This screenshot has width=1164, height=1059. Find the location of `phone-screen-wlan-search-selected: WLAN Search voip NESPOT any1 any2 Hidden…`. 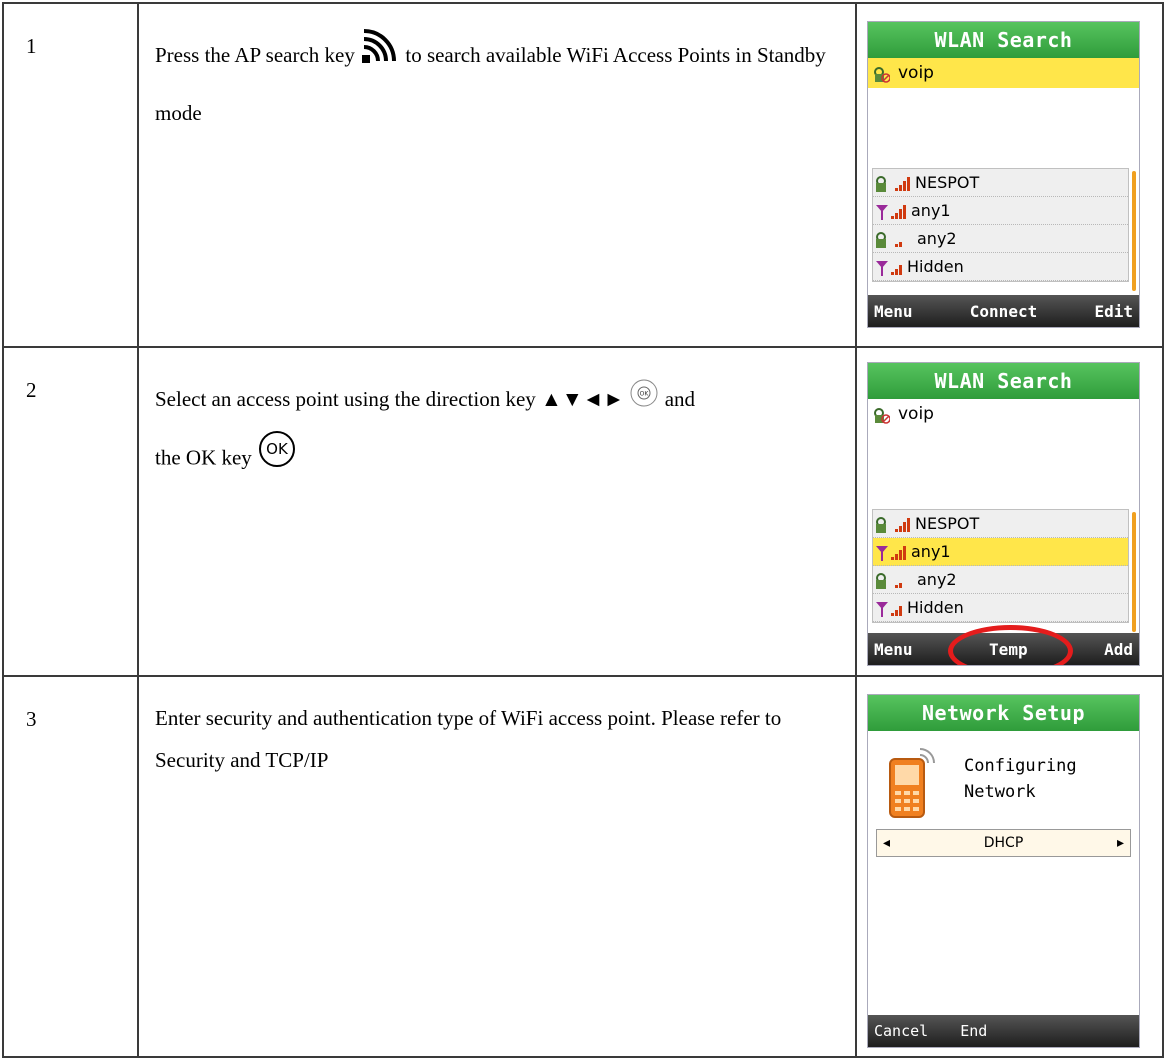

phone-screen-wlan-search-selected: WLAN Search voip NESPOT any1 any2 Hidden… is located at coordinates (1003, 514).